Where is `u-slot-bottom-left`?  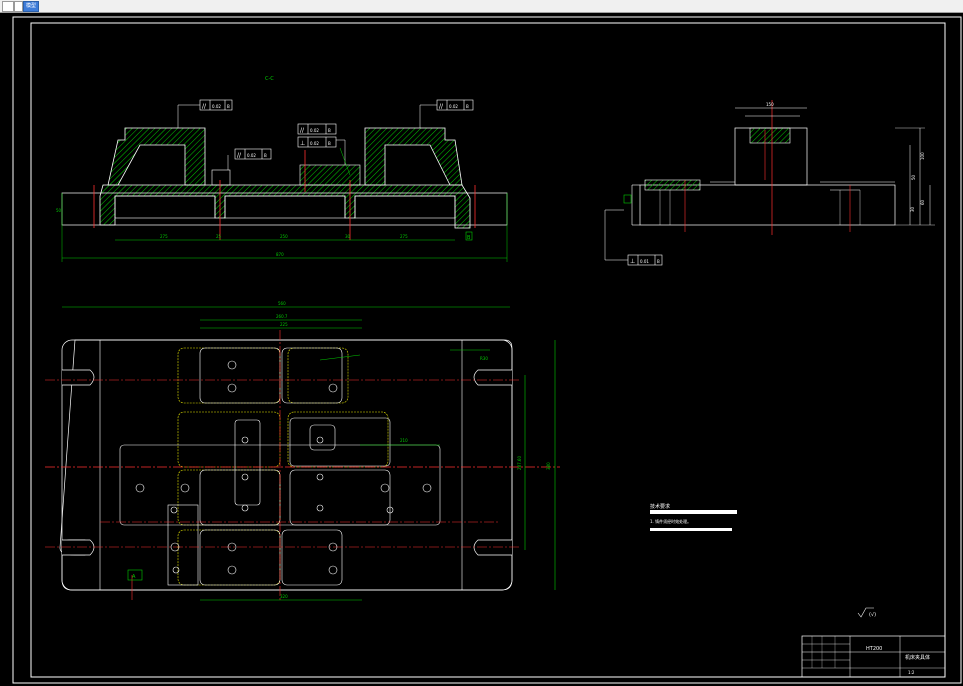 u-slot-bottom-left is located at coordinates (78, 547).